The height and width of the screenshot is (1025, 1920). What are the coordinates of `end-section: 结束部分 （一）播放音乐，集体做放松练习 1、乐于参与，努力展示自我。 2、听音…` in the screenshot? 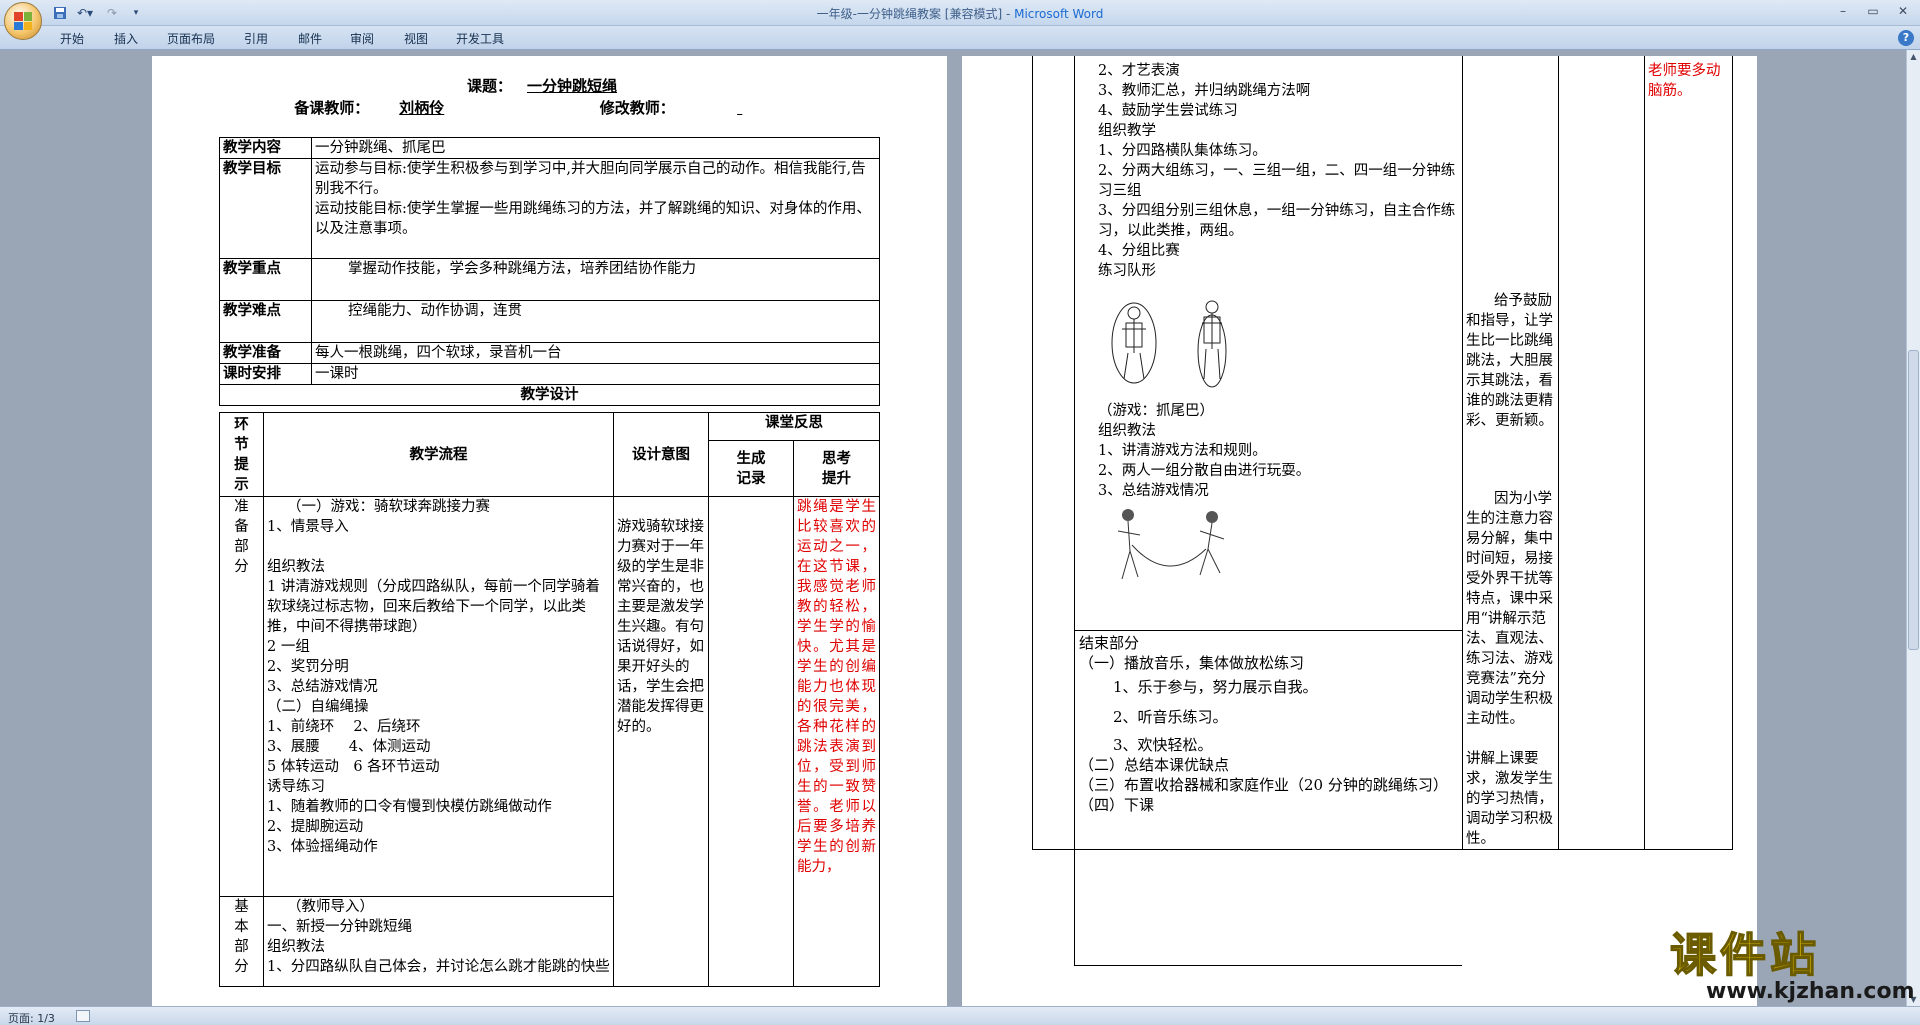 It's located at (1268, 798).